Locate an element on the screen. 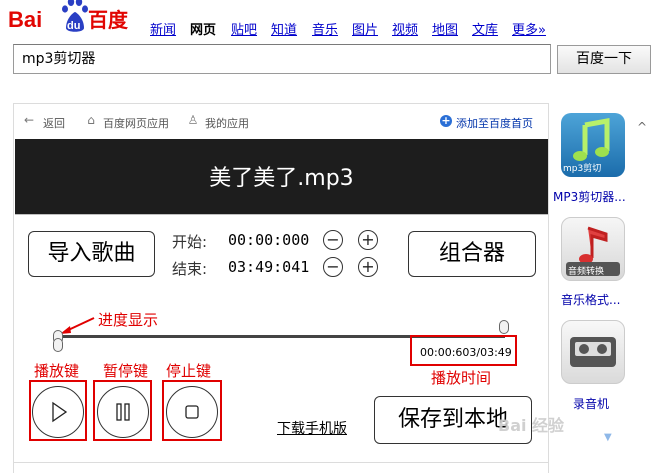 This screenshot has width=651, height=473. app-caption-recorder: 录音机 is located at coordinates (591, 403).